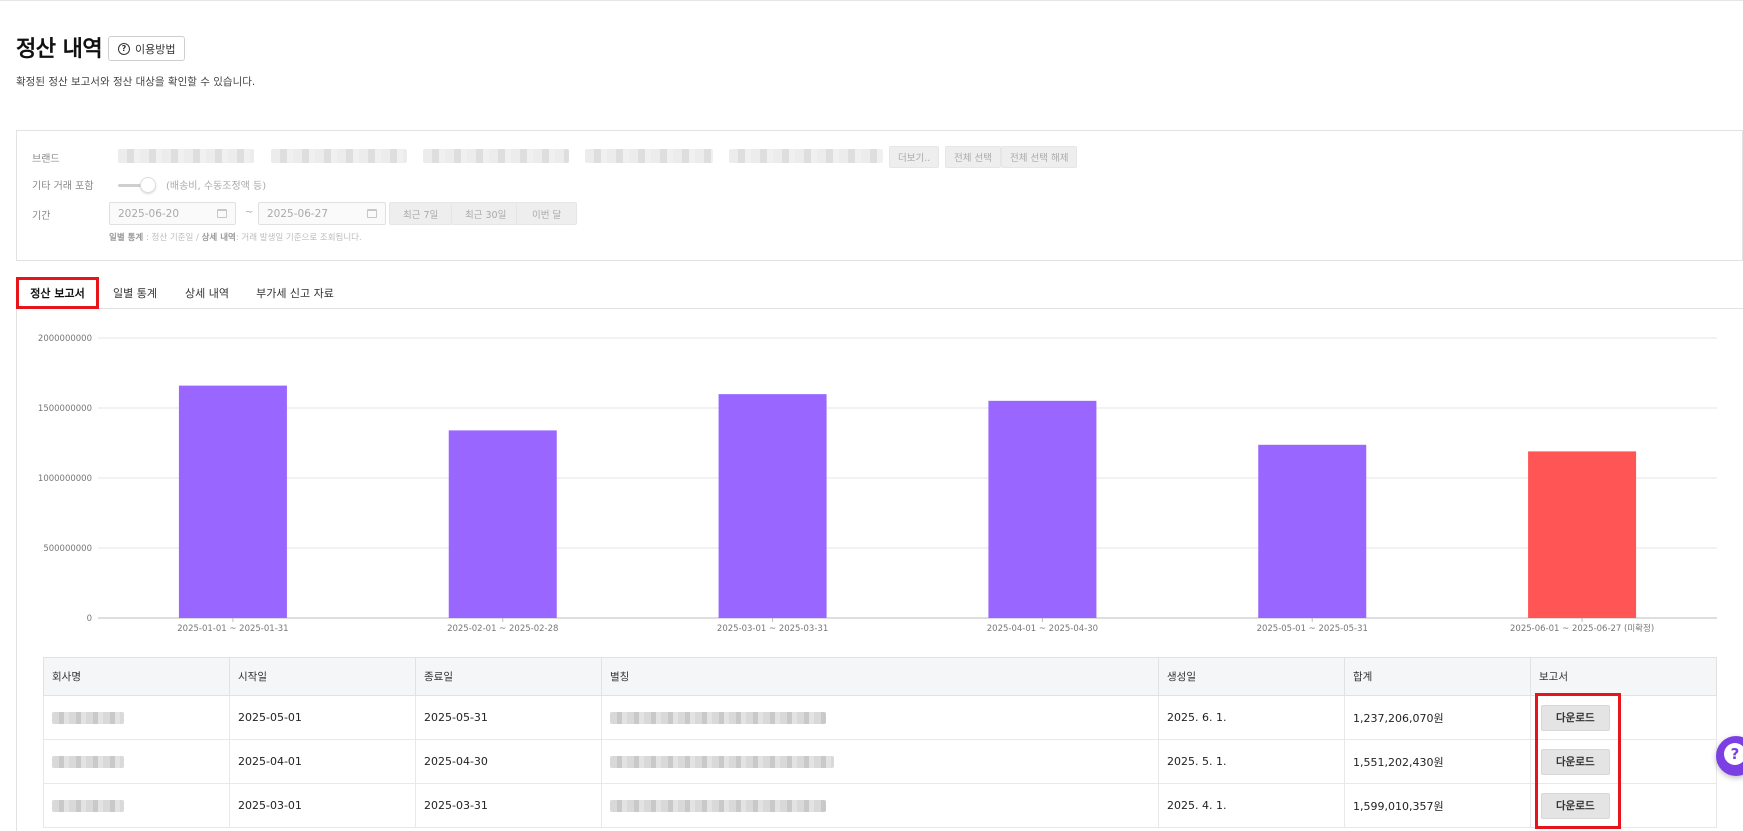 The height and width of the screenshot is (831, 1743). I want to click on help-button-label: 이용방법, so click(155, 49).